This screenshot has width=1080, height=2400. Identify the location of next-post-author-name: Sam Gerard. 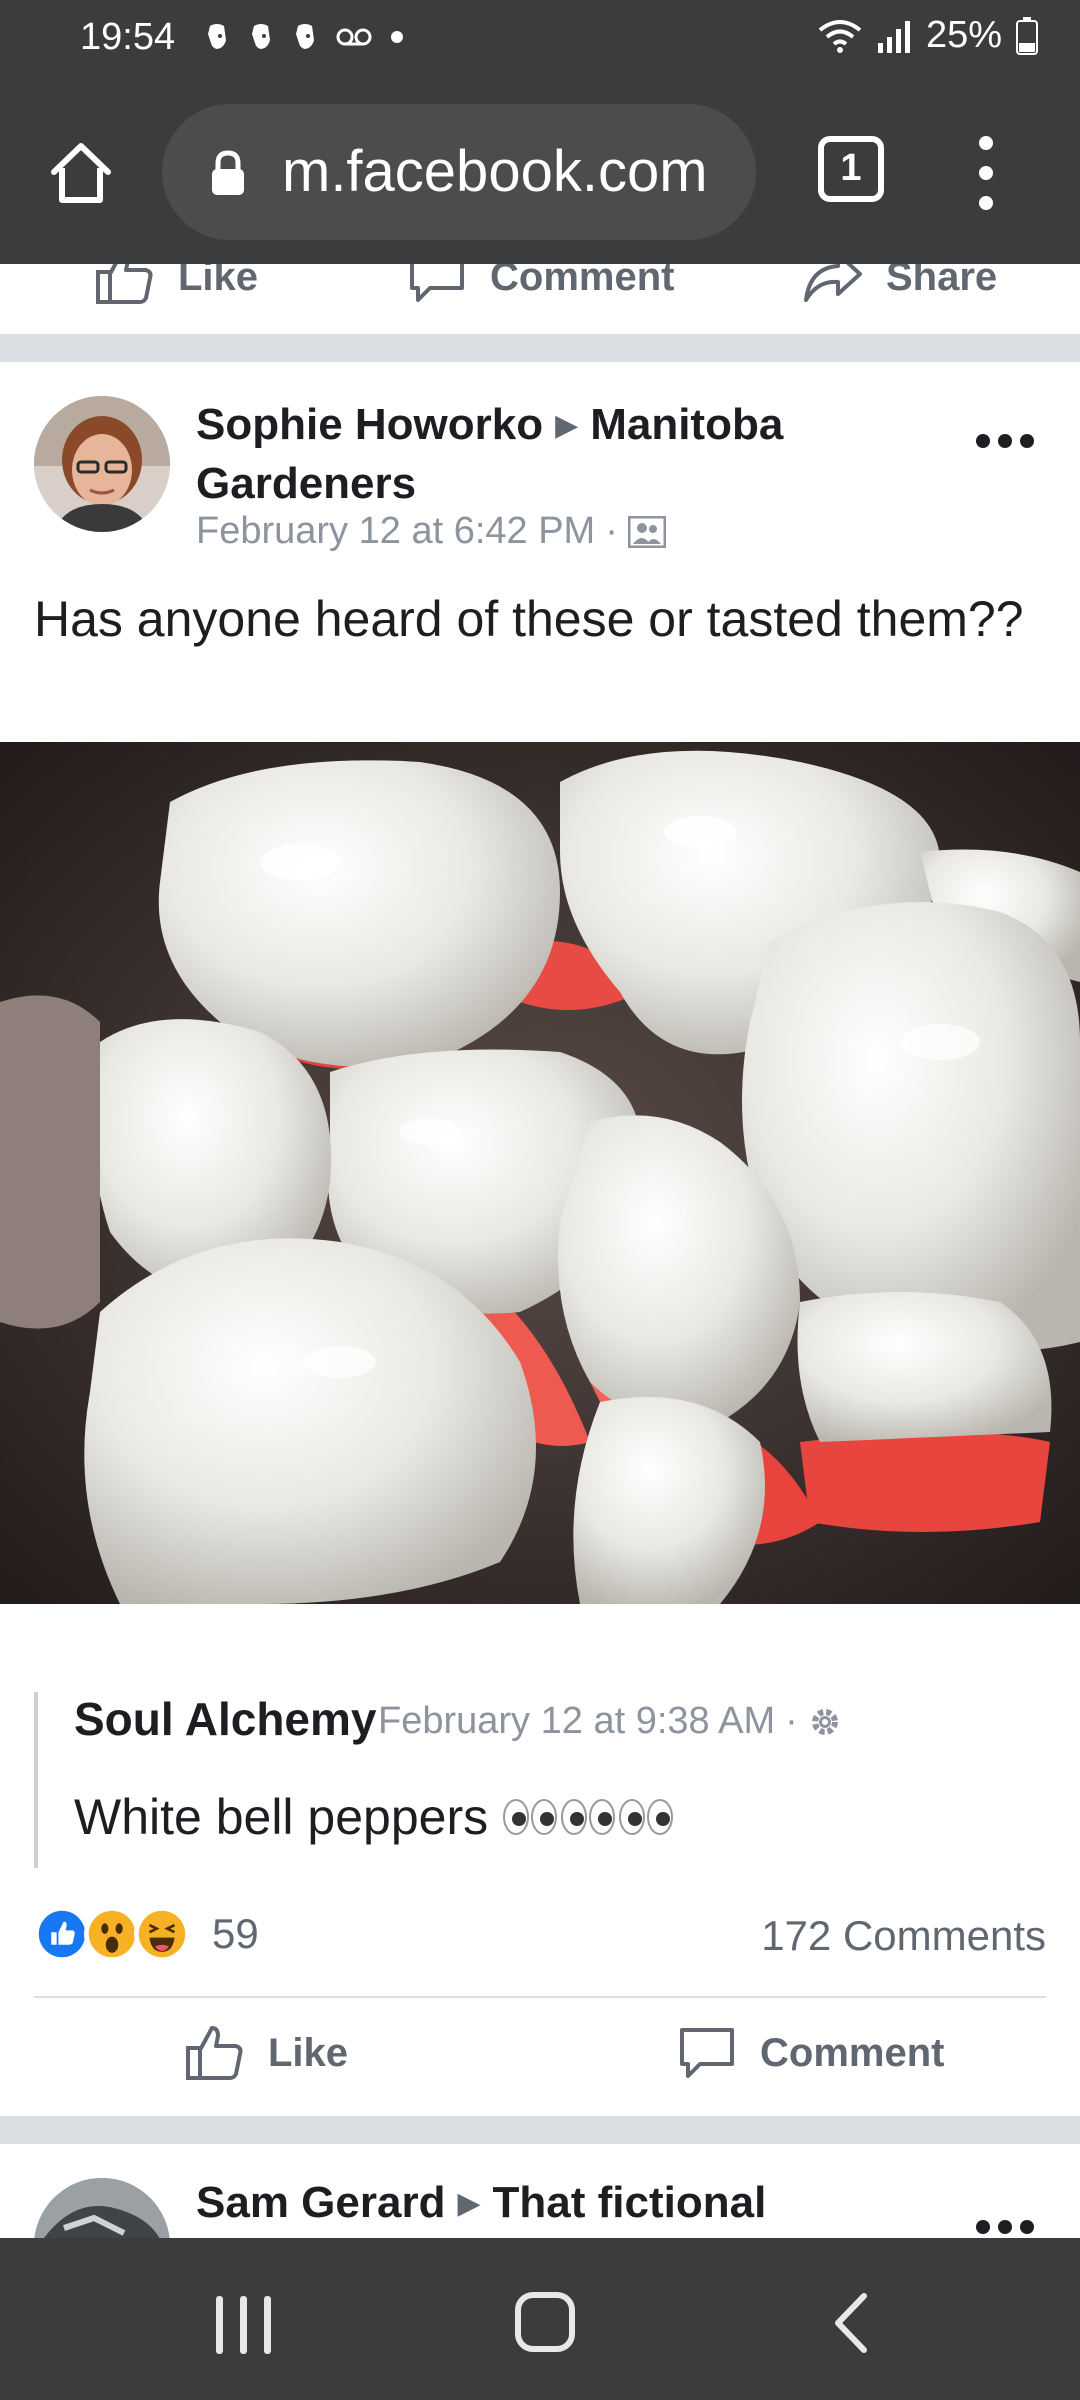
(320, 2202).